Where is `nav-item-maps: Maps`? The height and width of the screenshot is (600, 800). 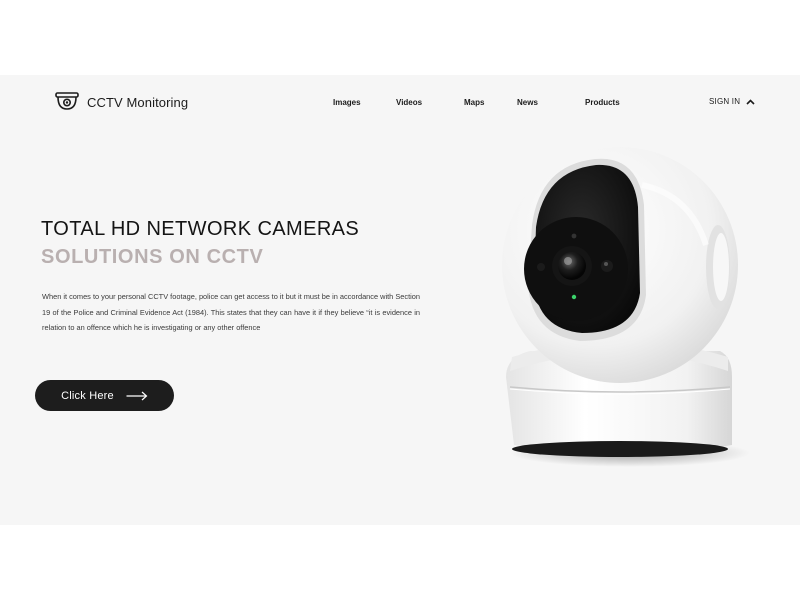
nav-item-maps: Maps is located at coordinates (474, 102).